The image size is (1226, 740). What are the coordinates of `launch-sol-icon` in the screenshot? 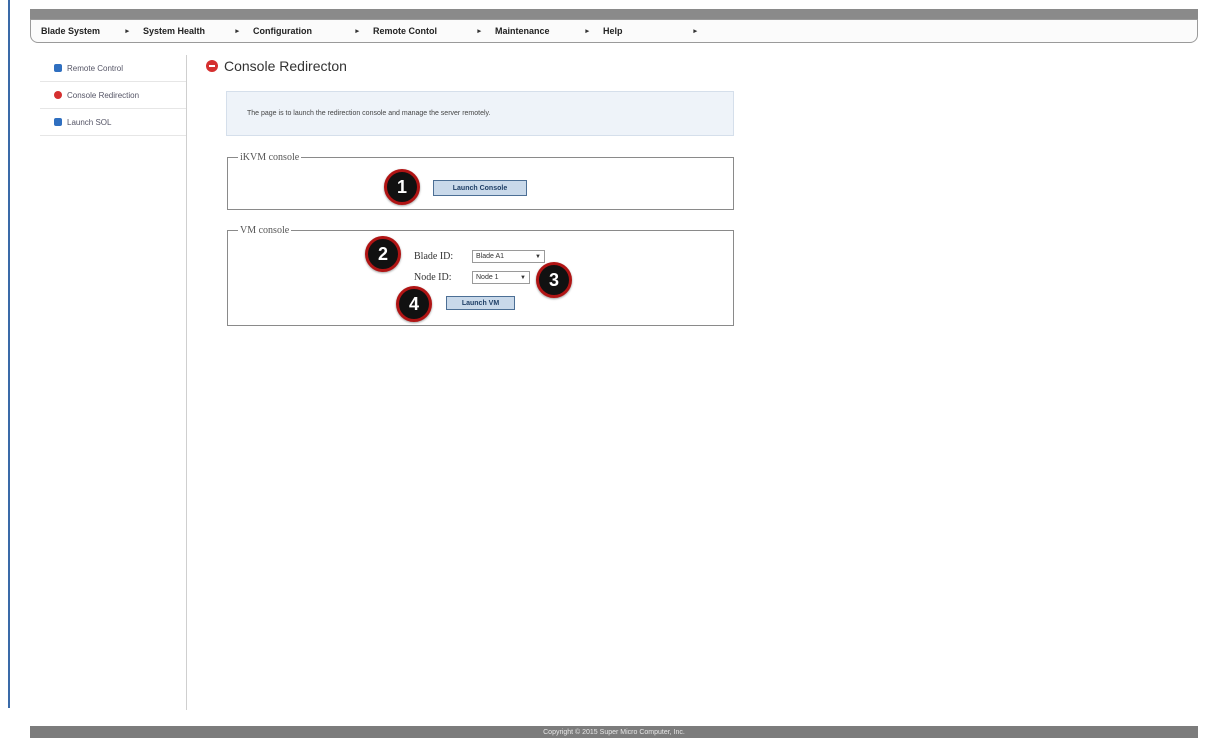 It's located at (58, 122).